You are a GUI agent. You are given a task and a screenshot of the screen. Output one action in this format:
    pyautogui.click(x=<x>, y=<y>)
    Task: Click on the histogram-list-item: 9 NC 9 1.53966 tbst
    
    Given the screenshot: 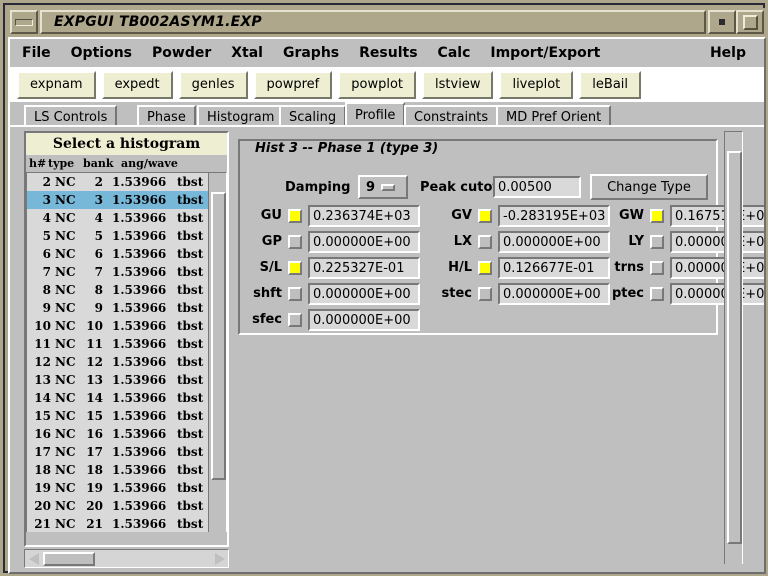 What is the action you would take?
    pyautogui.click(x=118, y=308)
    